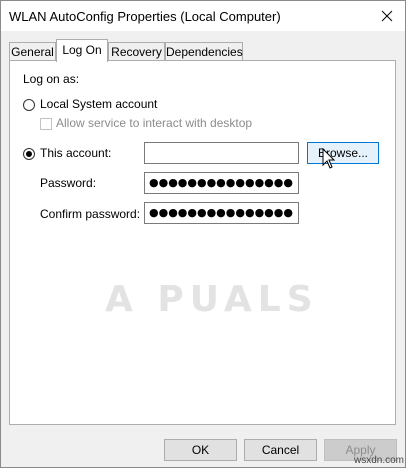  I want to click on password-label: Password:, so click(68, 183).